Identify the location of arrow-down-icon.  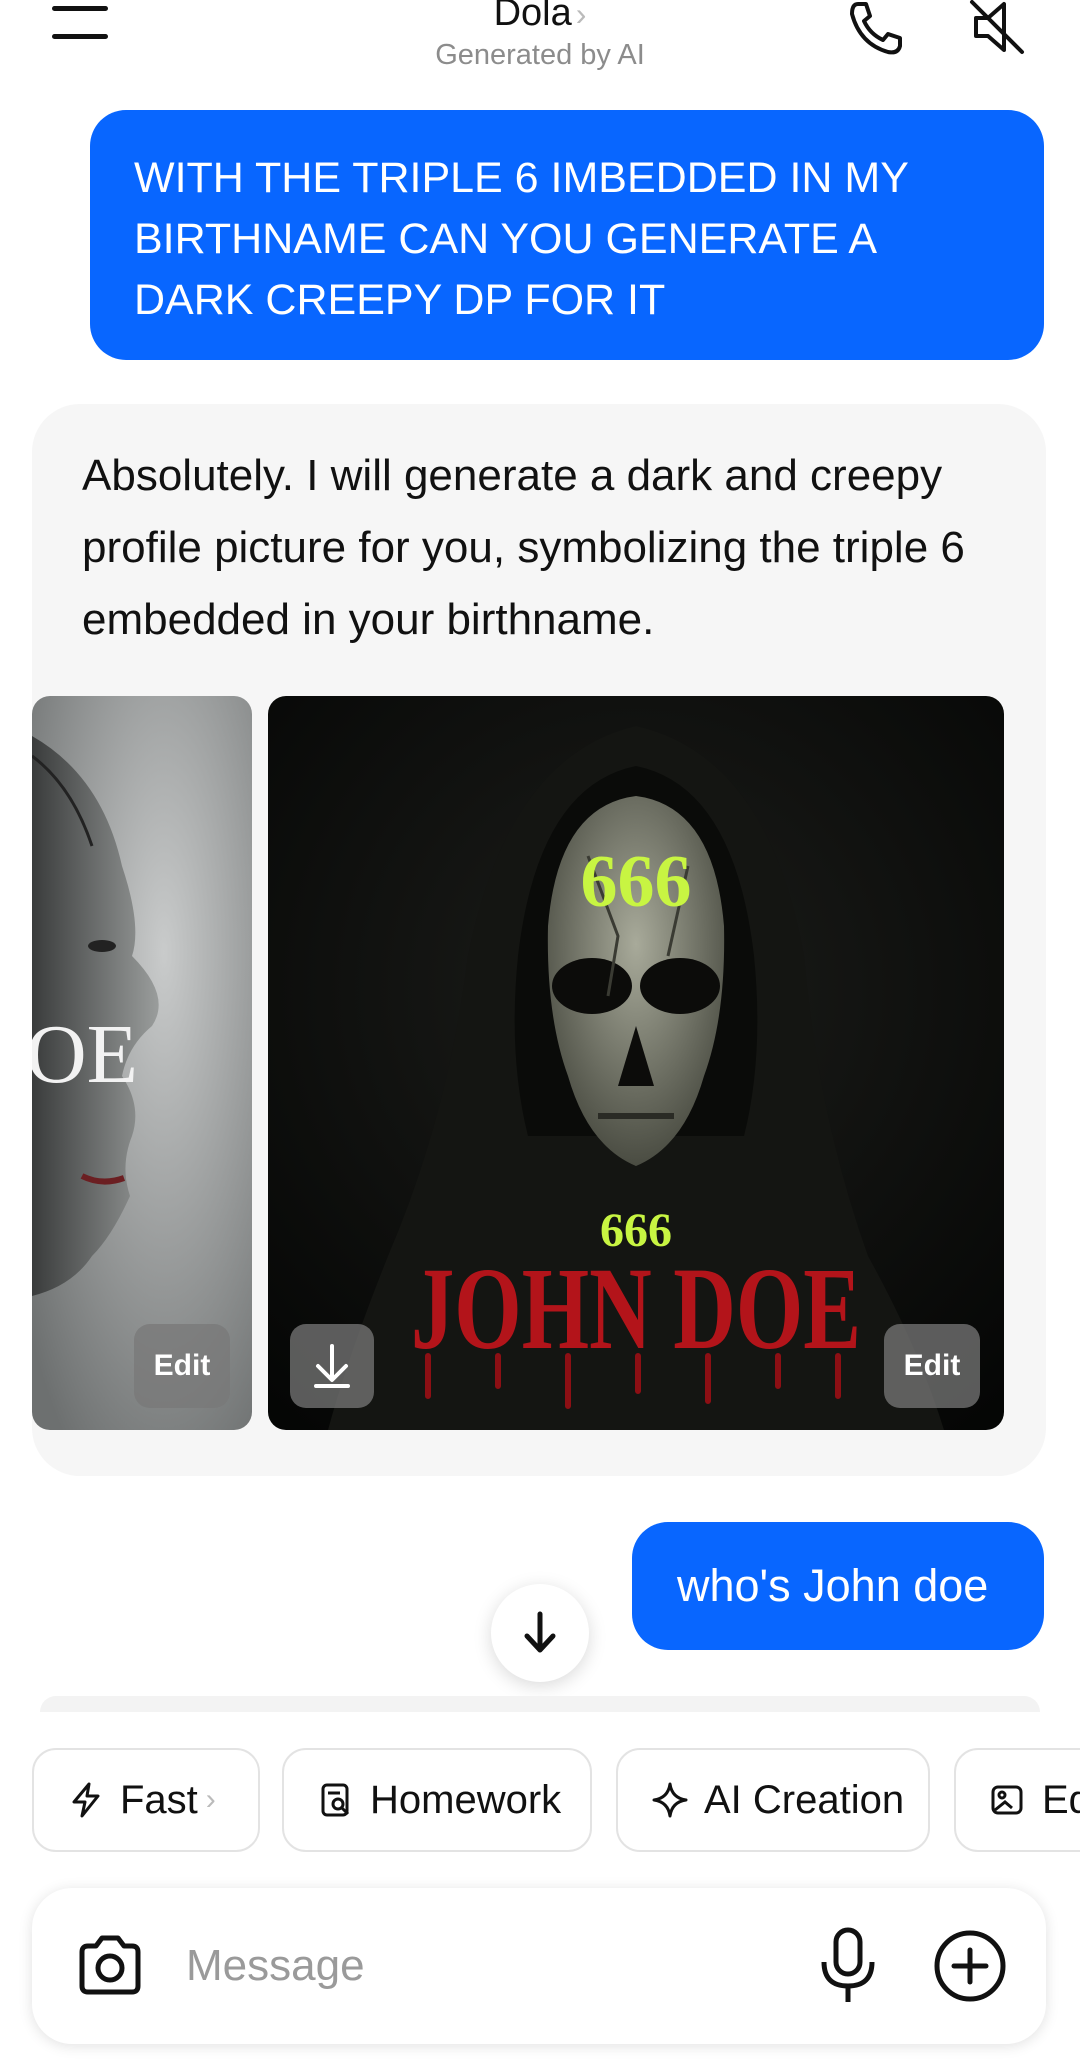
(540, 1632).